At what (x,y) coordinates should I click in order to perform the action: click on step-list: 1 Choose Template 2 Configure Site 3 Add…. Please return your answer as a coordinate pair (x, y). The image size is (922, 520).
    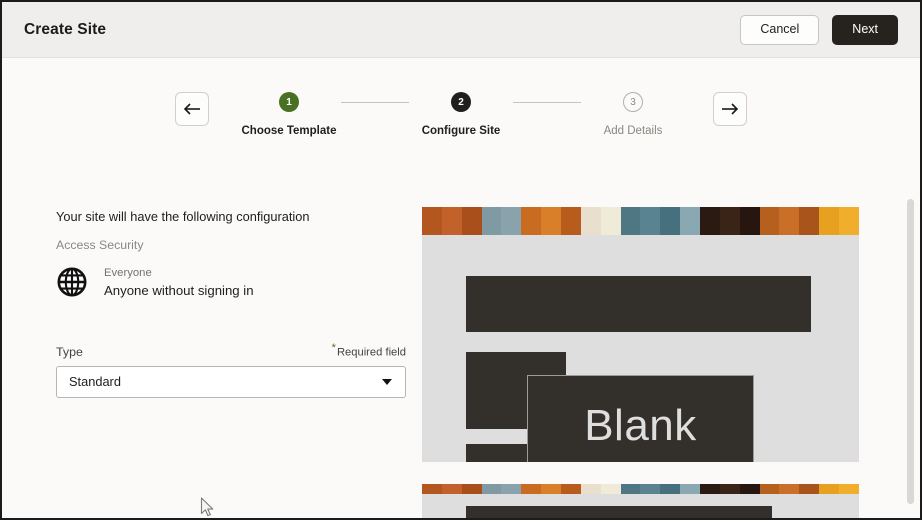
    Looking at the image, I should click on (461, 114).